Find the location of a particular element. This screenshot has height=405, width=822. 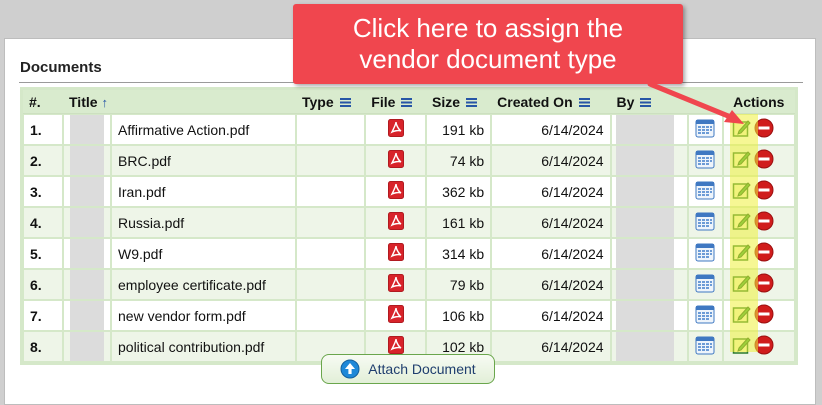

document-title: employee certificate.pdf is located at coordinates (203, 284).